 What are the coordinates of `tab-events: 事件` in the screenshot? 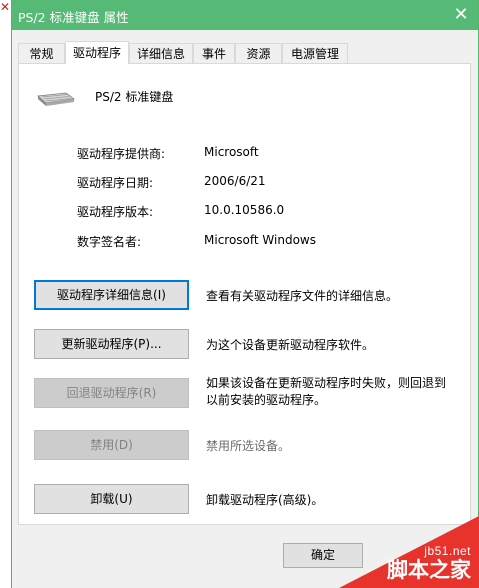 It's located at (214, 53).